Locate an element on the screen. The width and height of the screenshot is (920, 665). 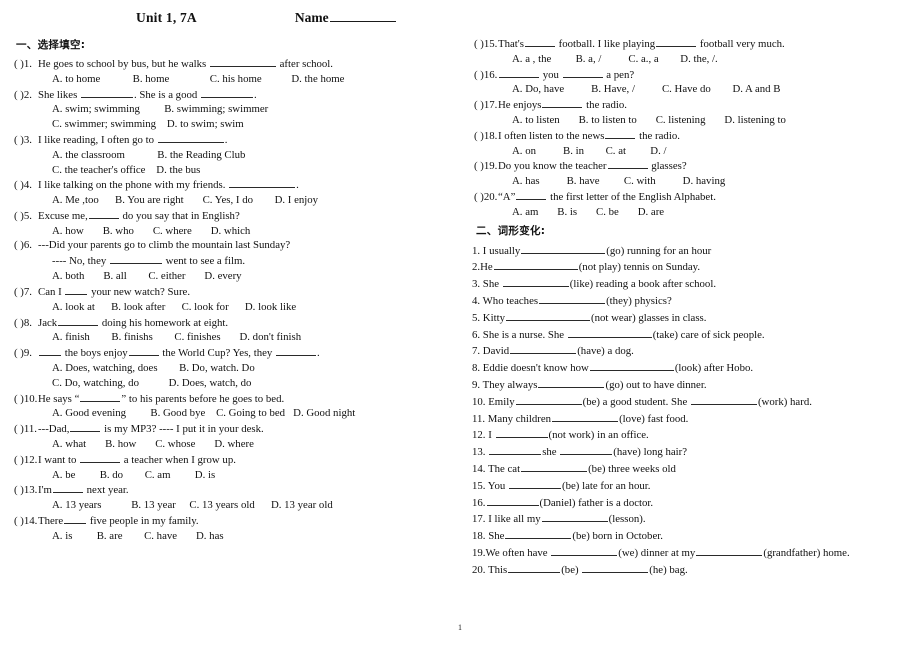
option-d: D. is is located at coordinates (205, 475).